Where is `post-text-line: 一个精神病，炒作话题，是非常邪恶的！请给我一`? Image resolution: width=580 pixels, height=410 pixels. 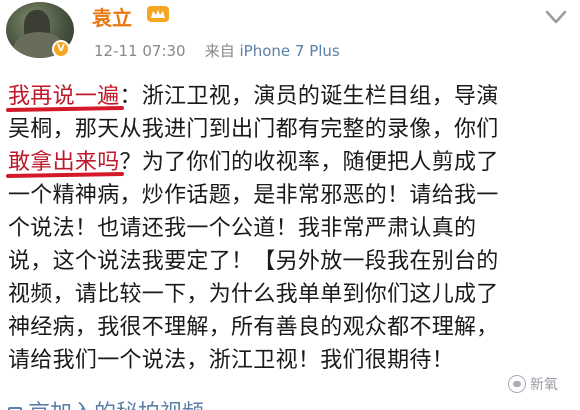
post-text-line: 一个精神病，炒作话题，是非常邪恶的！请给我一 is located at coordinates (291, 195).